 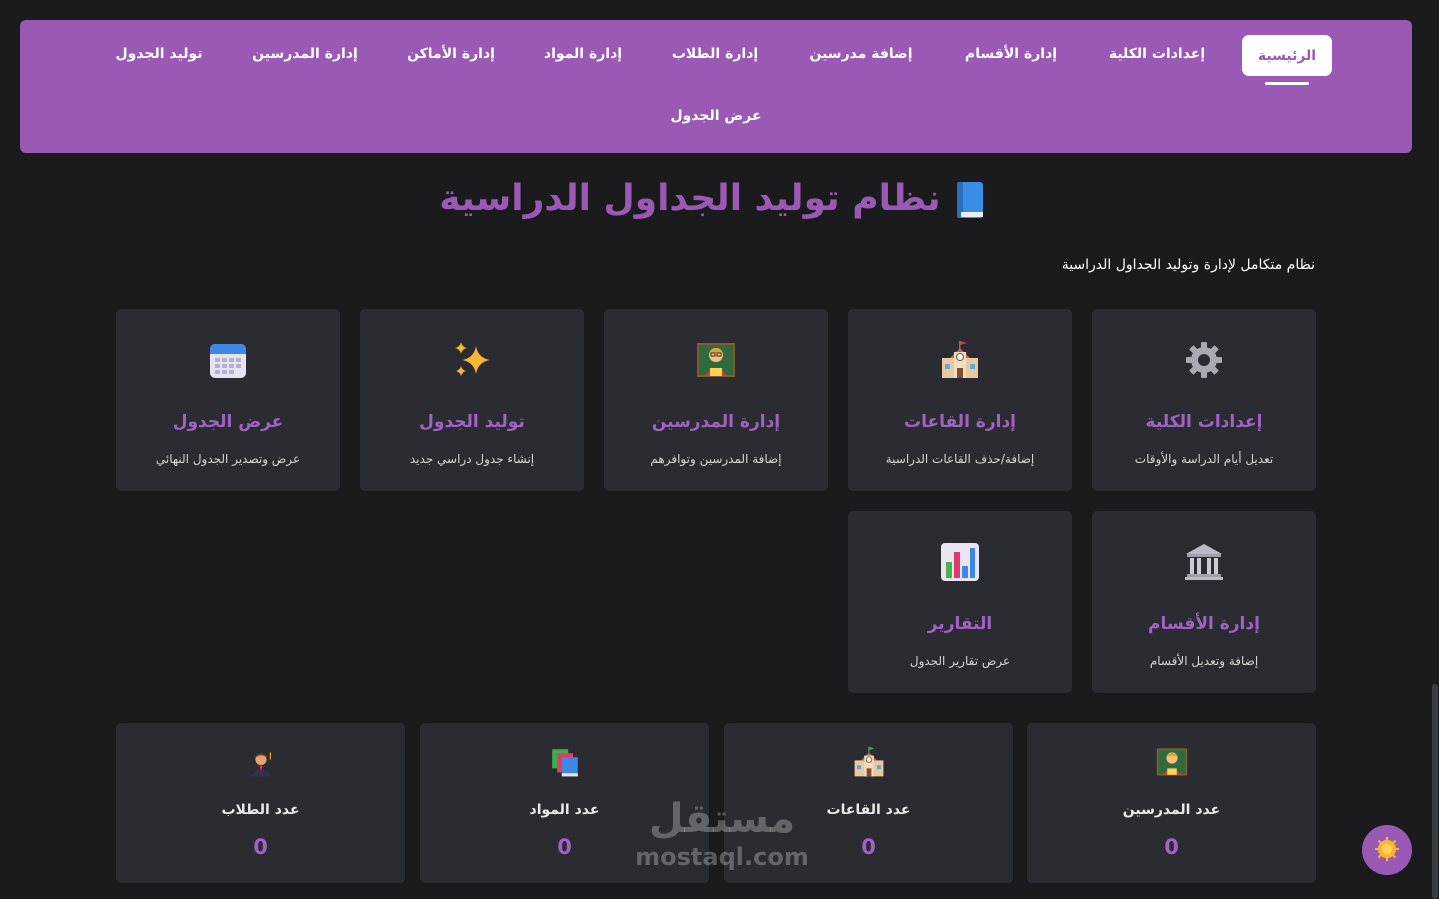 What do you see at coordinates (1435, 791) in the screenshot?
I see `scrollbar-thumb` at bounding box center [1435, 791].